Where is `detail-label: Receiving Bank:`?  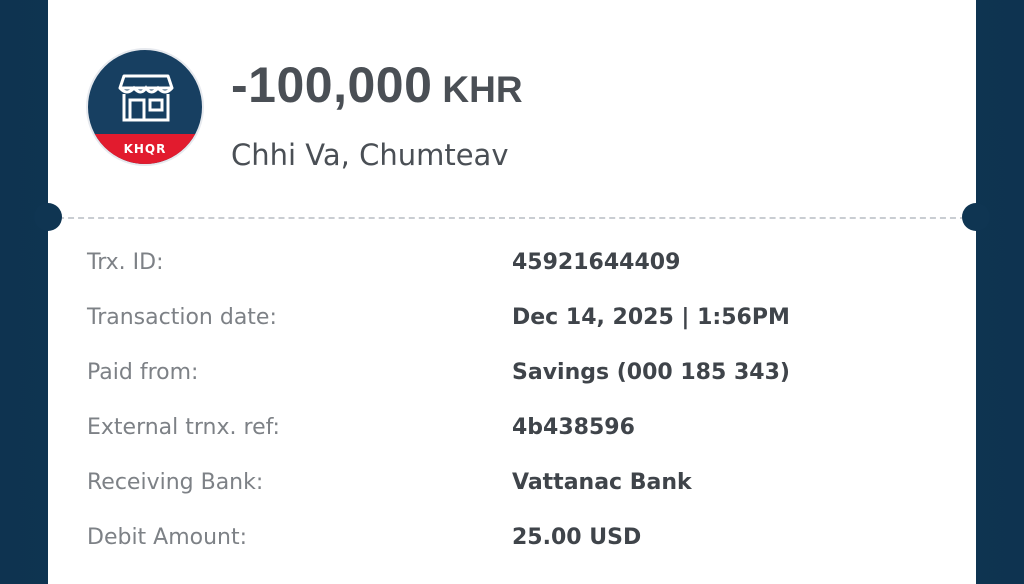
detail-label: Receiving Bank: is located at coordinates (175, 482).